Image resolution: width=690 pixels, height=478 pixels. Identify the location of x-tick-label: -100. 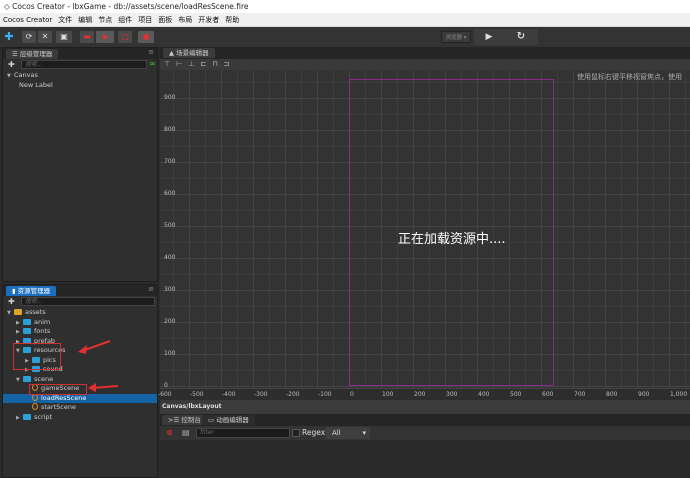
(325, 394).